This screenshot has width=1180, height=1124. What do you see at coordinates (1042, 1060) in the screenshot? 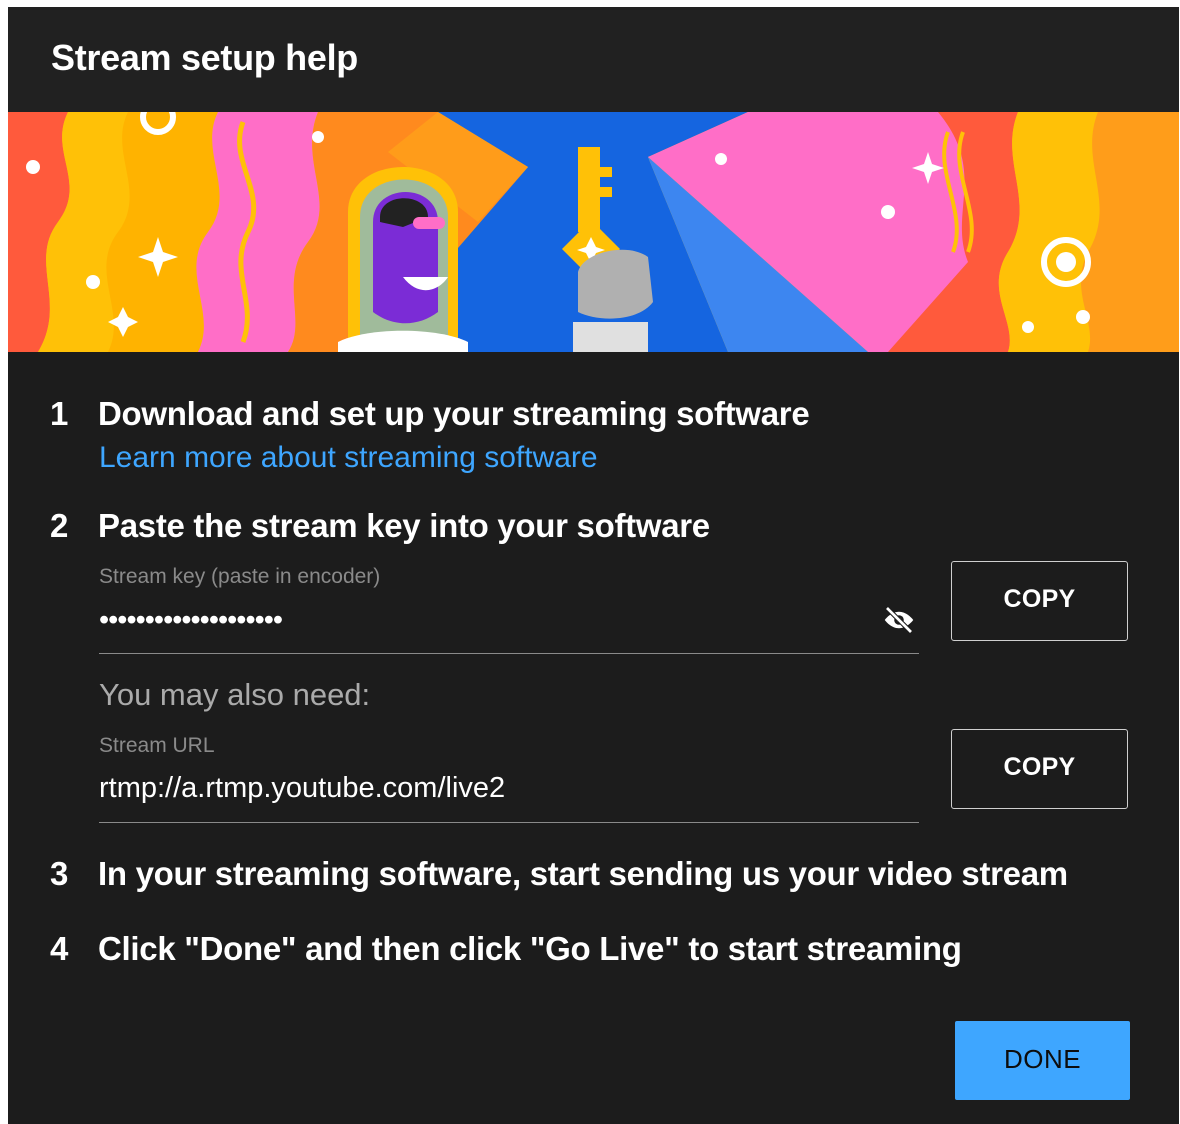
I see `done-button: DONE` at bounding box center [1042, 1060].